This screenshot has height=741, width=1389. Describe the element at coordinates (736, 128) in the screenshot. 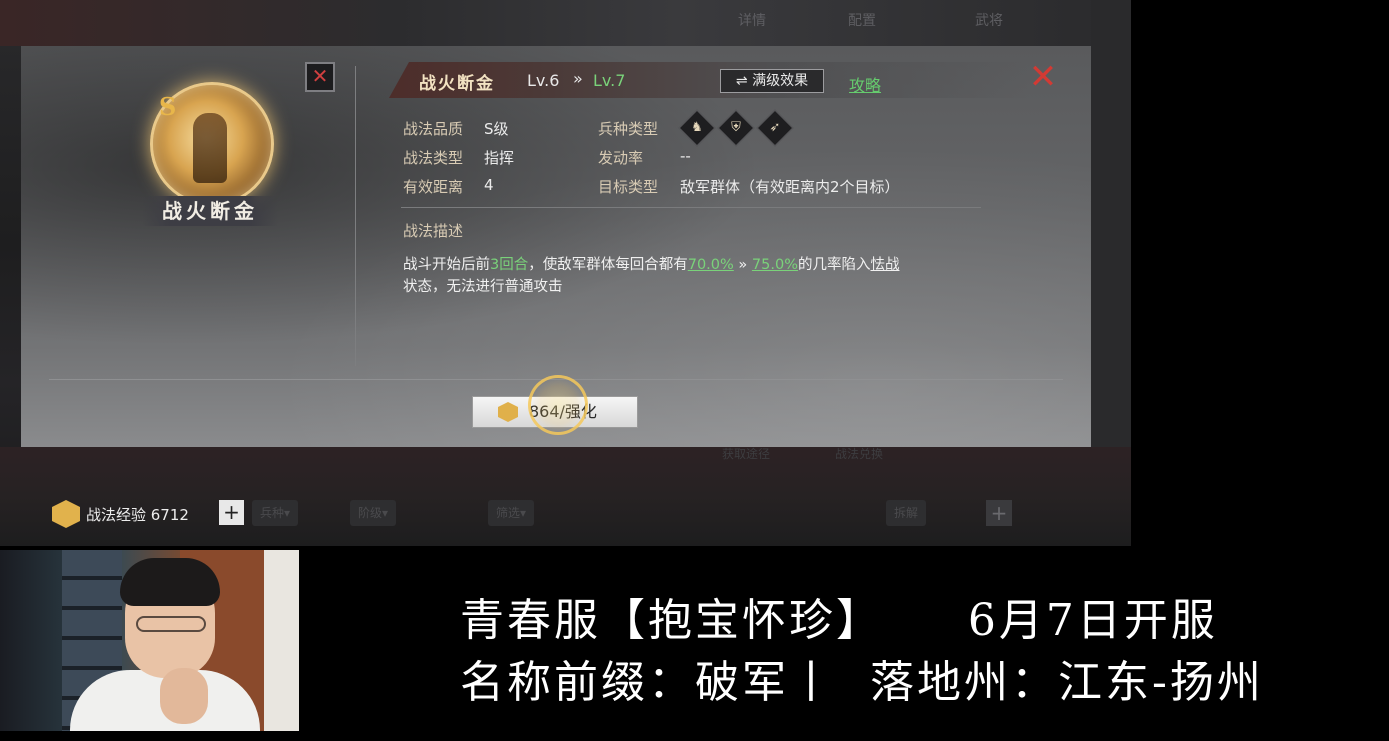

I see `shield-icon: ⛨` at that location.